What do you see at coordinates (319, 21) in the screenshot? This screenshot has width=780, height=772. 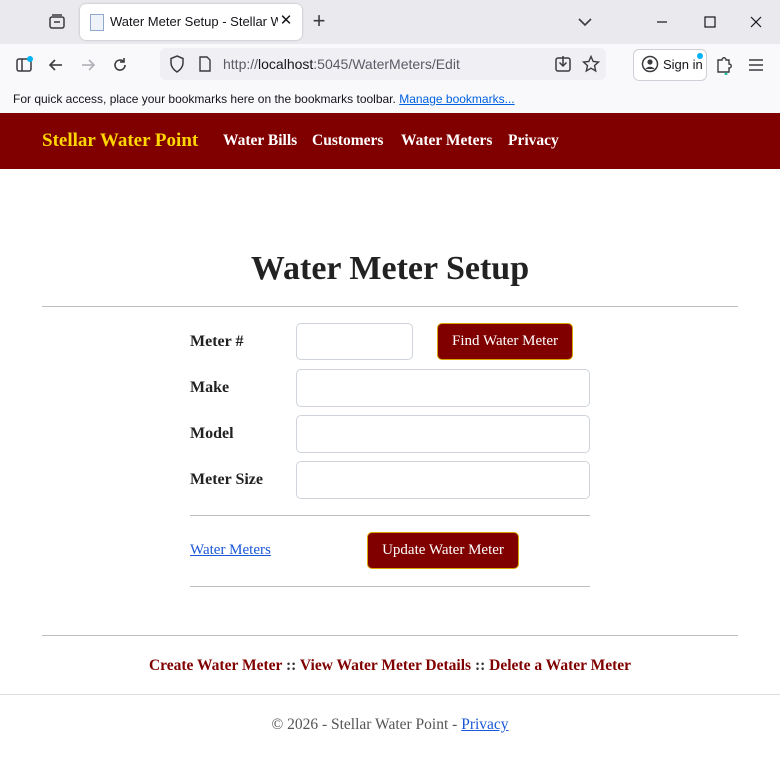 I see `new-tab-button: +` at bounding box center [319, 21].